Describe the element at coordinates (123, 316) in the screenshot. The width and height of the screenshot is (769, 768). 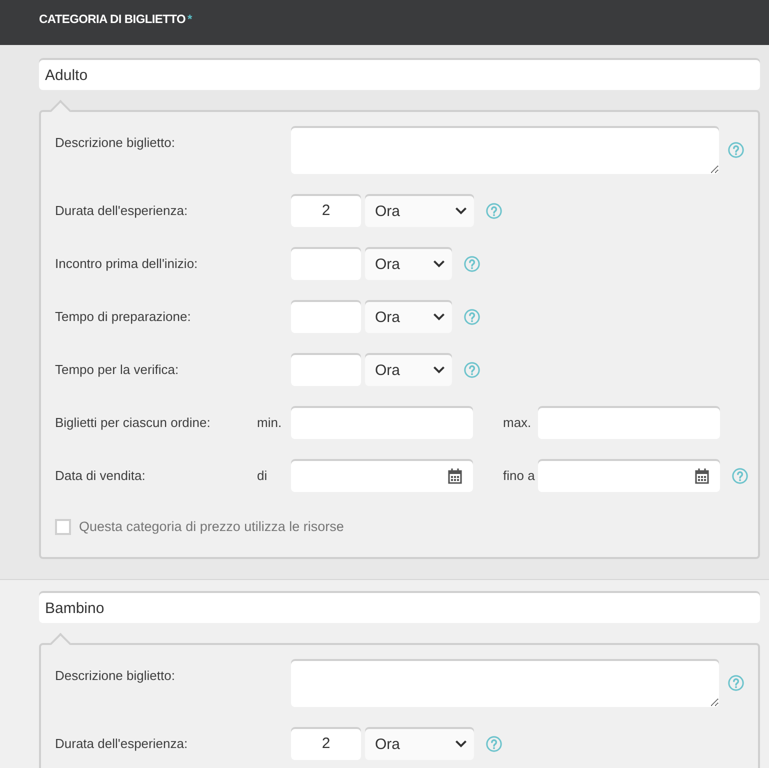
I see `field-label: Tempo di preparazione:` at that location.